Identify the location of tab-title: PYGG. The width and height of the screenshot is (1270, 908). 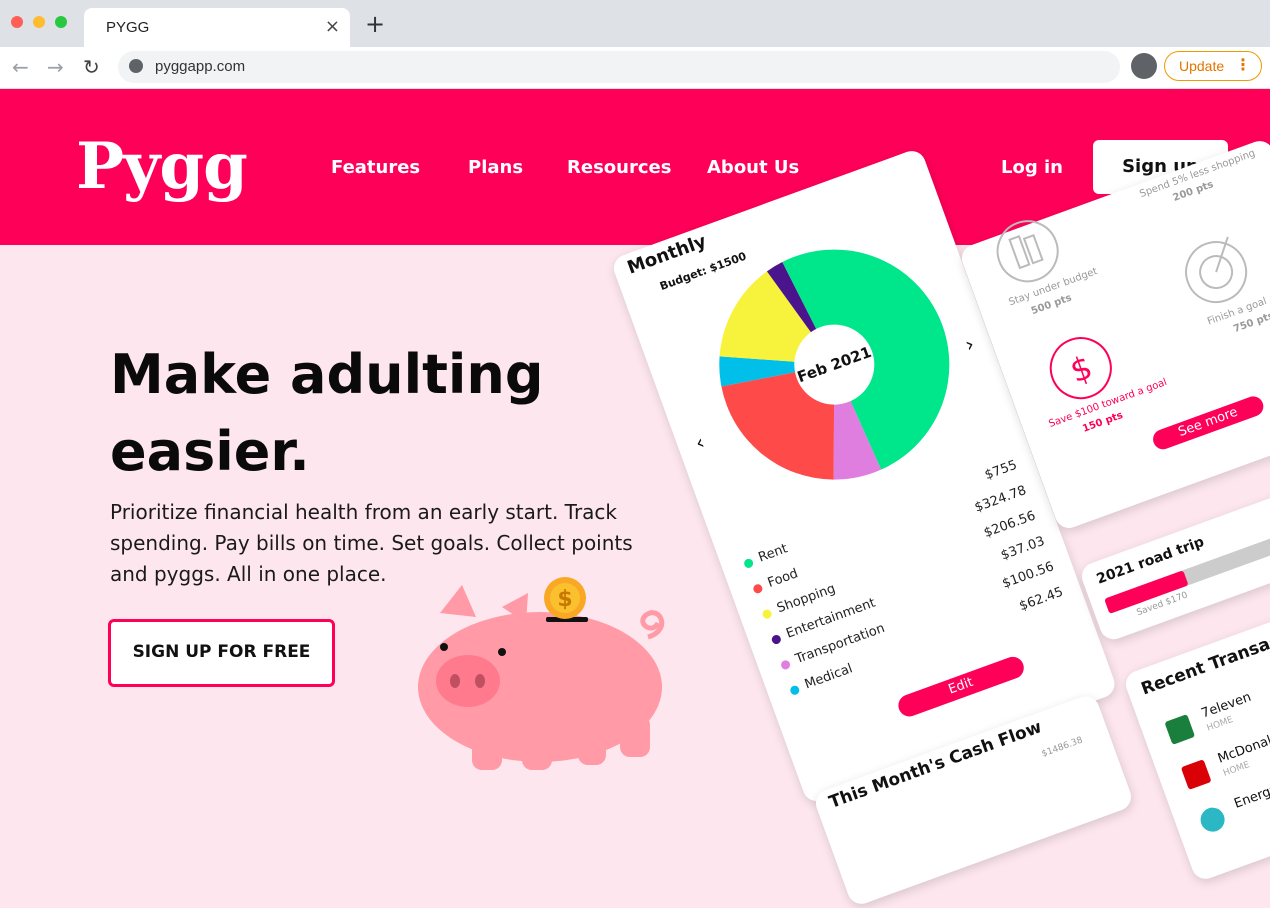
(128, 27).